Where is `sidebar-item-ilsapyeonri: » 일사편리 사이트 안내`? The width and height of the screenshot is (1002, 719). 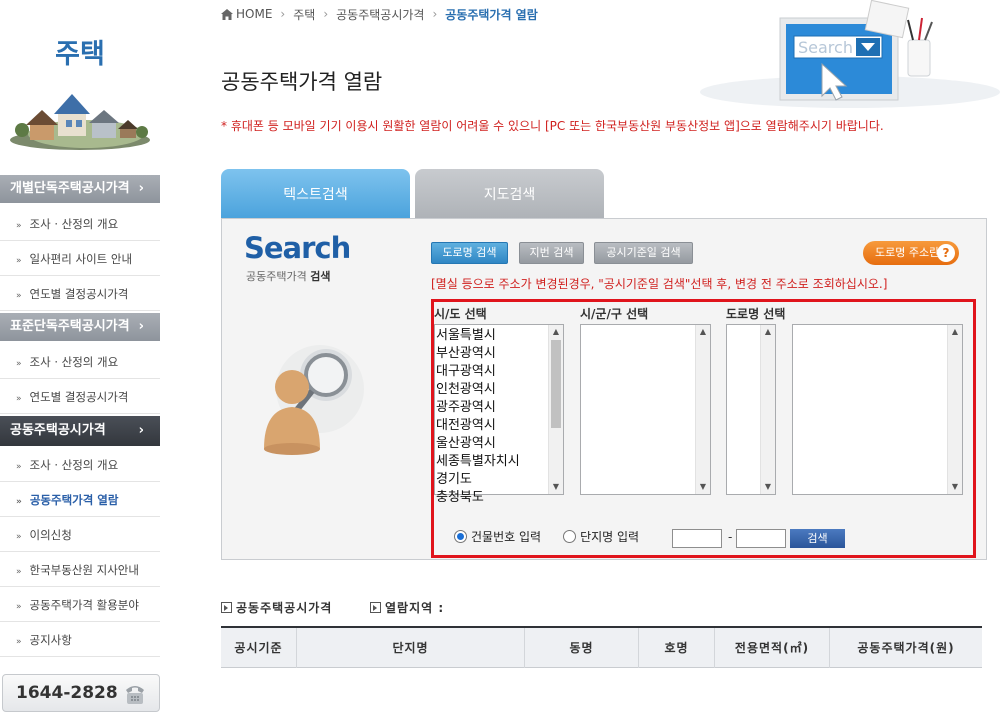 sidebar-item-ilsapyeonri: » 일사편리 사이트 안내 is located at coordinates (80, 259).